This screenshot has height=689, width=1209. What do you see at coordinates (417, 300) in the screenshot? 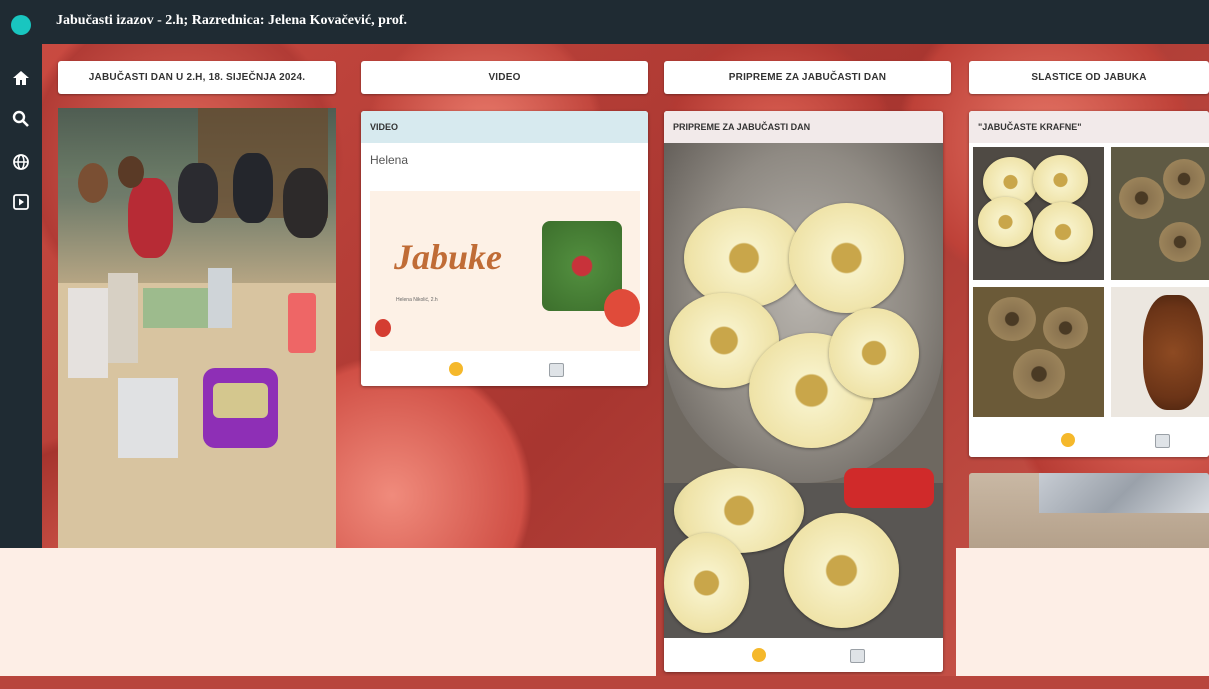
I see `thumbnail-caption: Helena Nikolić, 2.h` at bounding box center [417, 300].